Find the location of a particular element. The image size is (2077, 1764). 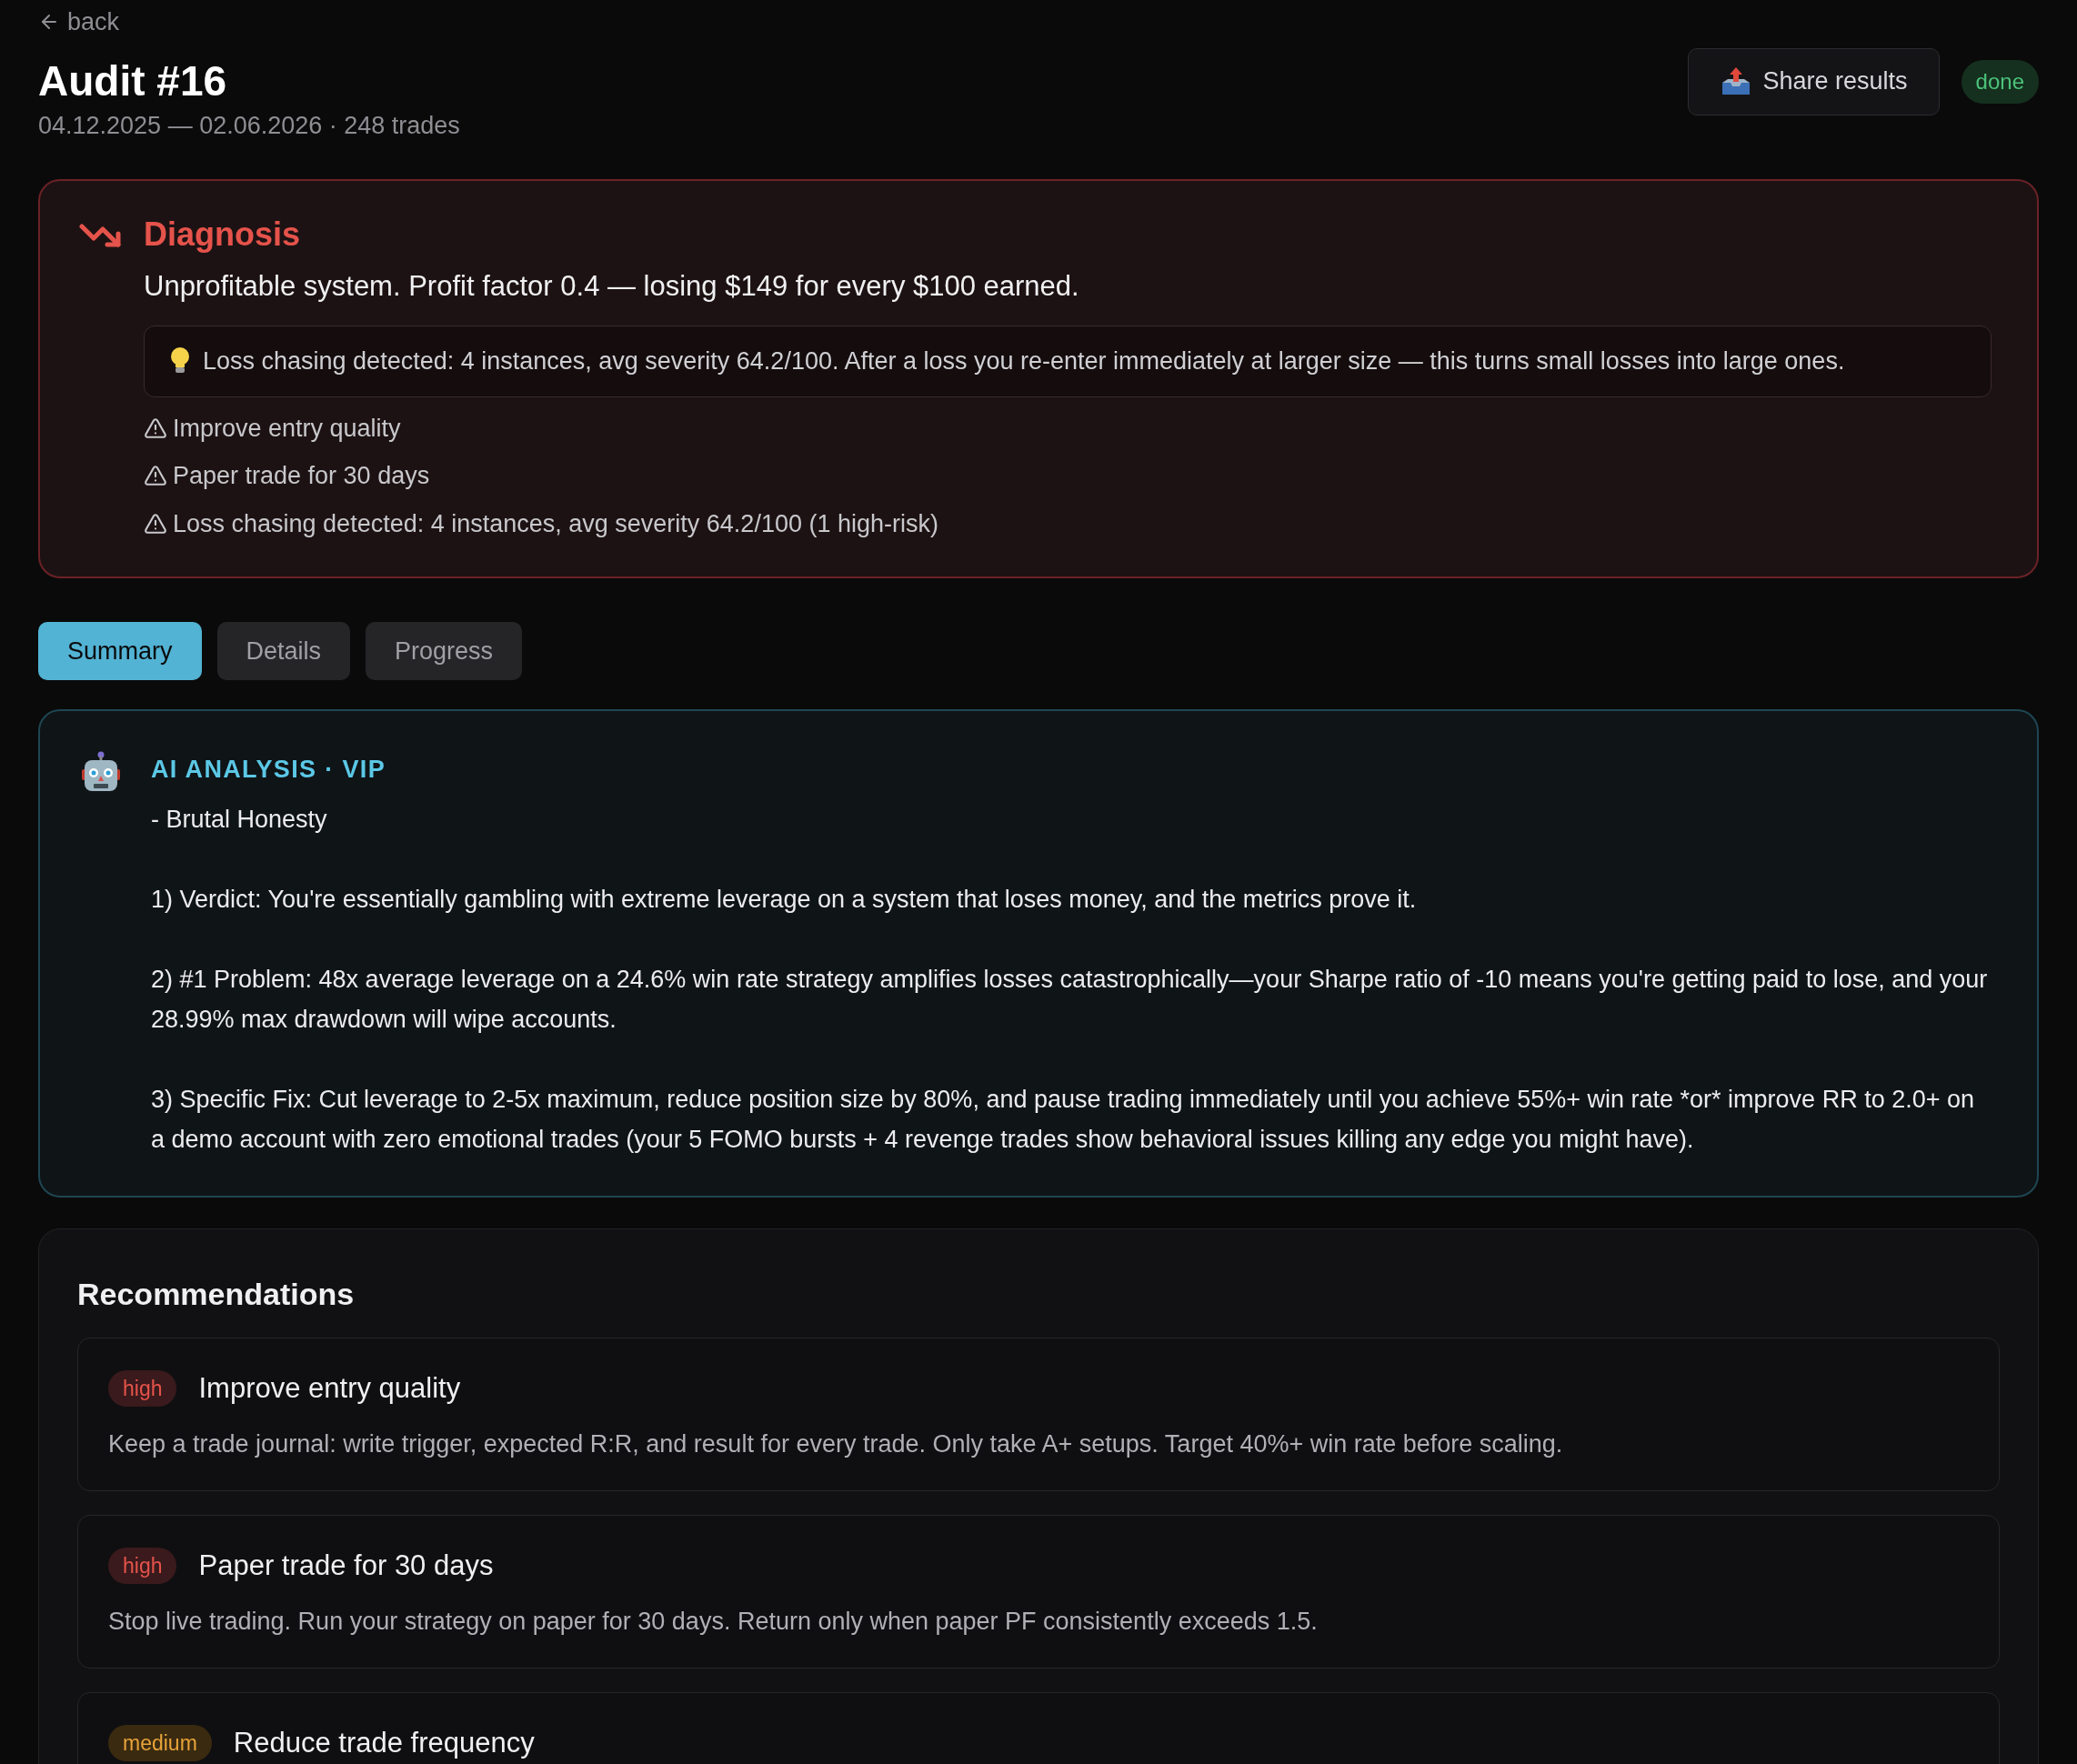

recommendation-title: Improve entry quality is located at coordinates (330, 1388).